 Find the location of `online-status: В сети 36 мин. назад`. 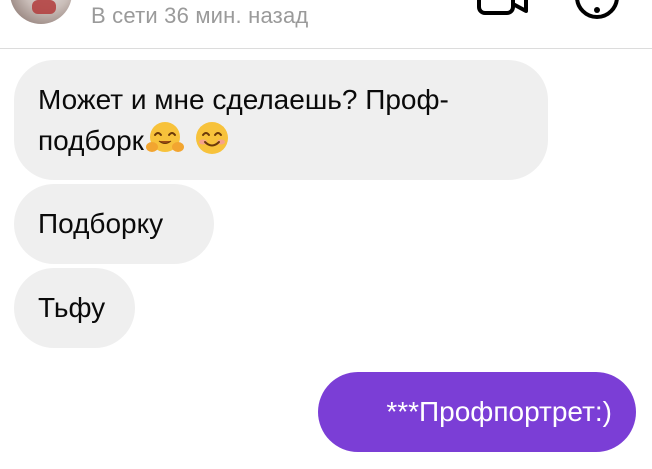

online-status: В сети 36 мин. назад is located at coordinates (200, 15).